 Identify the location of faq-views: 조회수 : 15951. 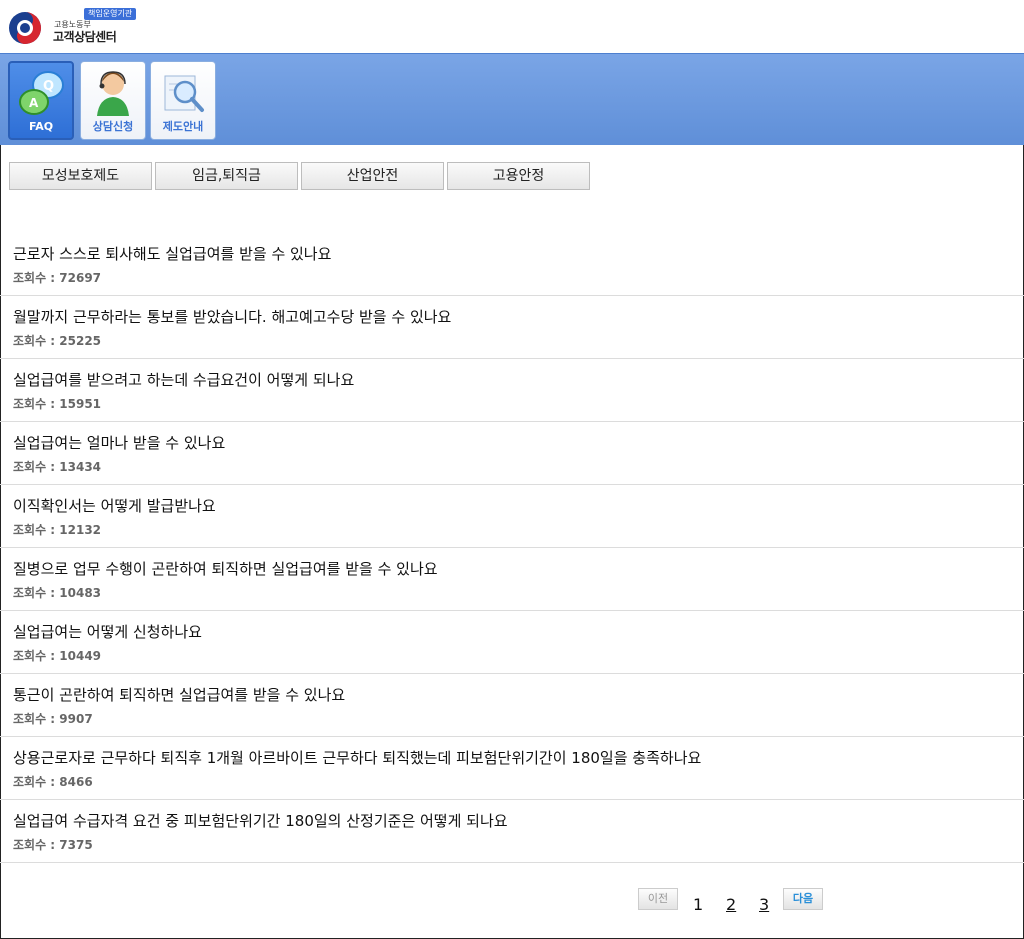
(57, 404).